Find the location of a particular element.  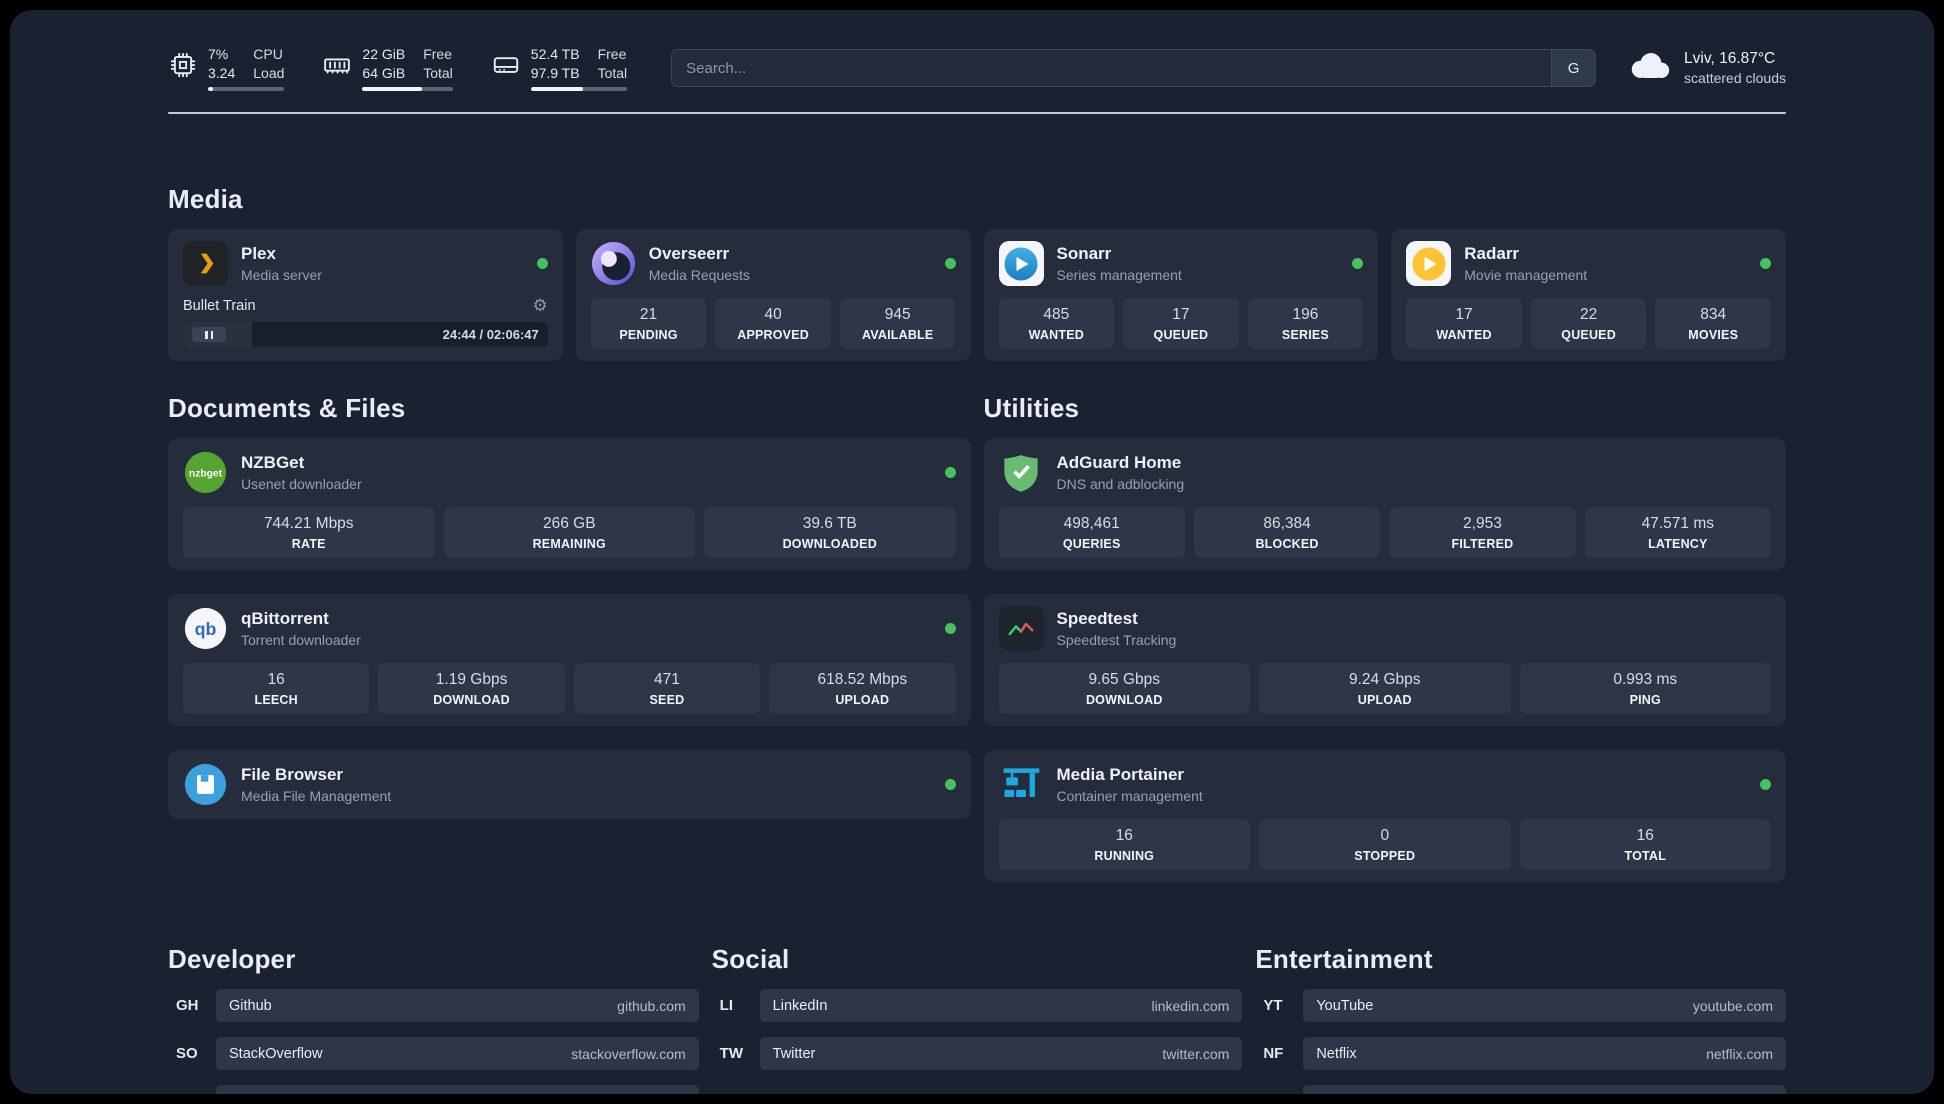

bookmark-url: netflix.com is located at coordinates (1739, 1053).